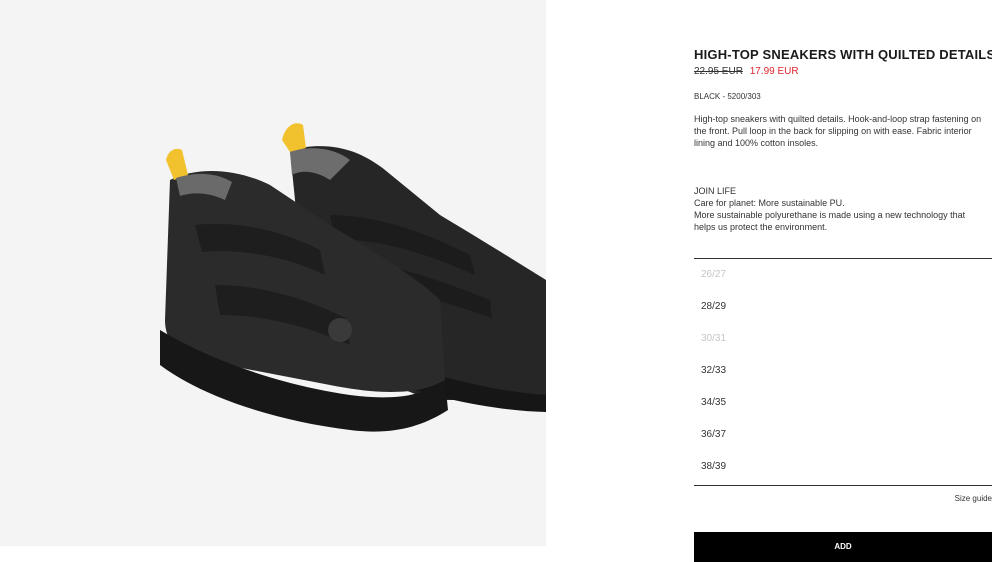 The image size is (992, 562). I want to click on size-option-30-31: 30/31, so click(841, 338).